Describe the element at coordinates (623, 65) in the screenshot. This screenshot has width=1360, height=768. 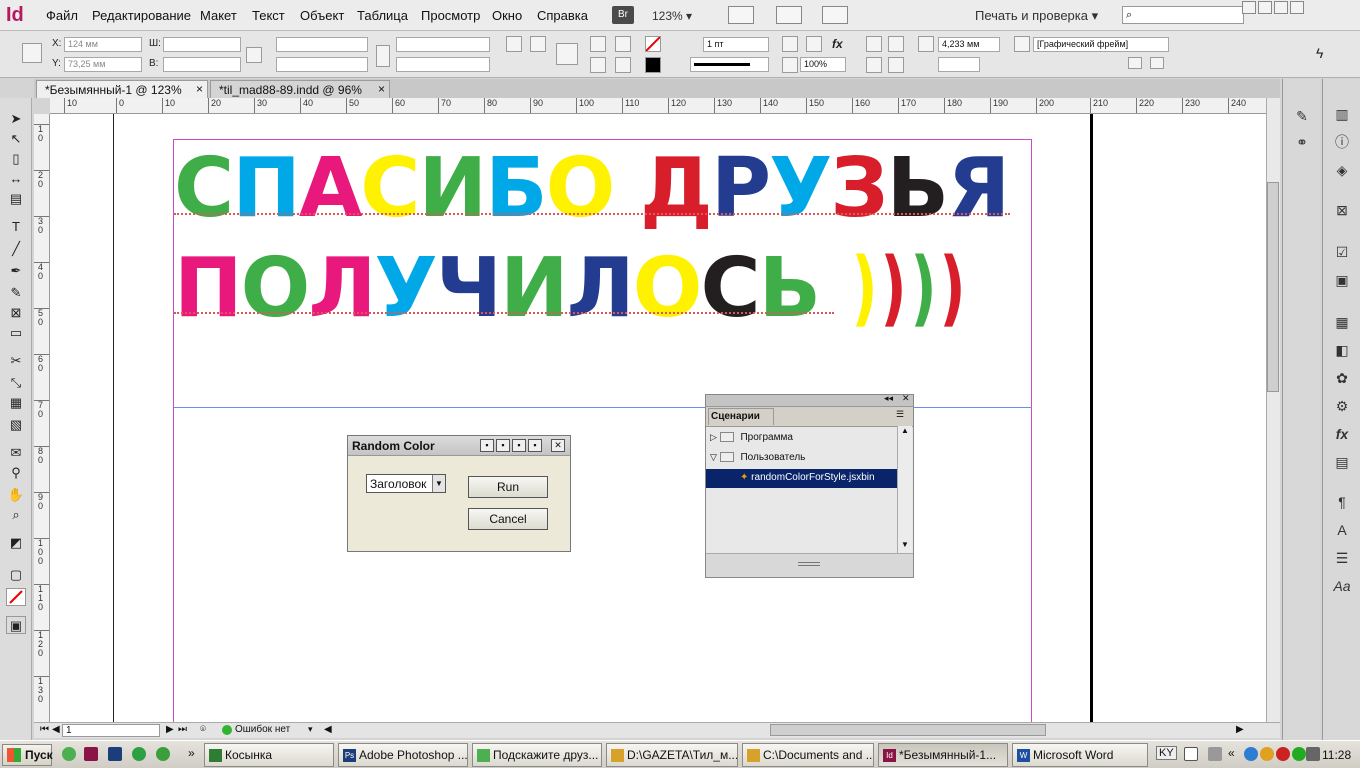
I see `select-content-icon` at that location.